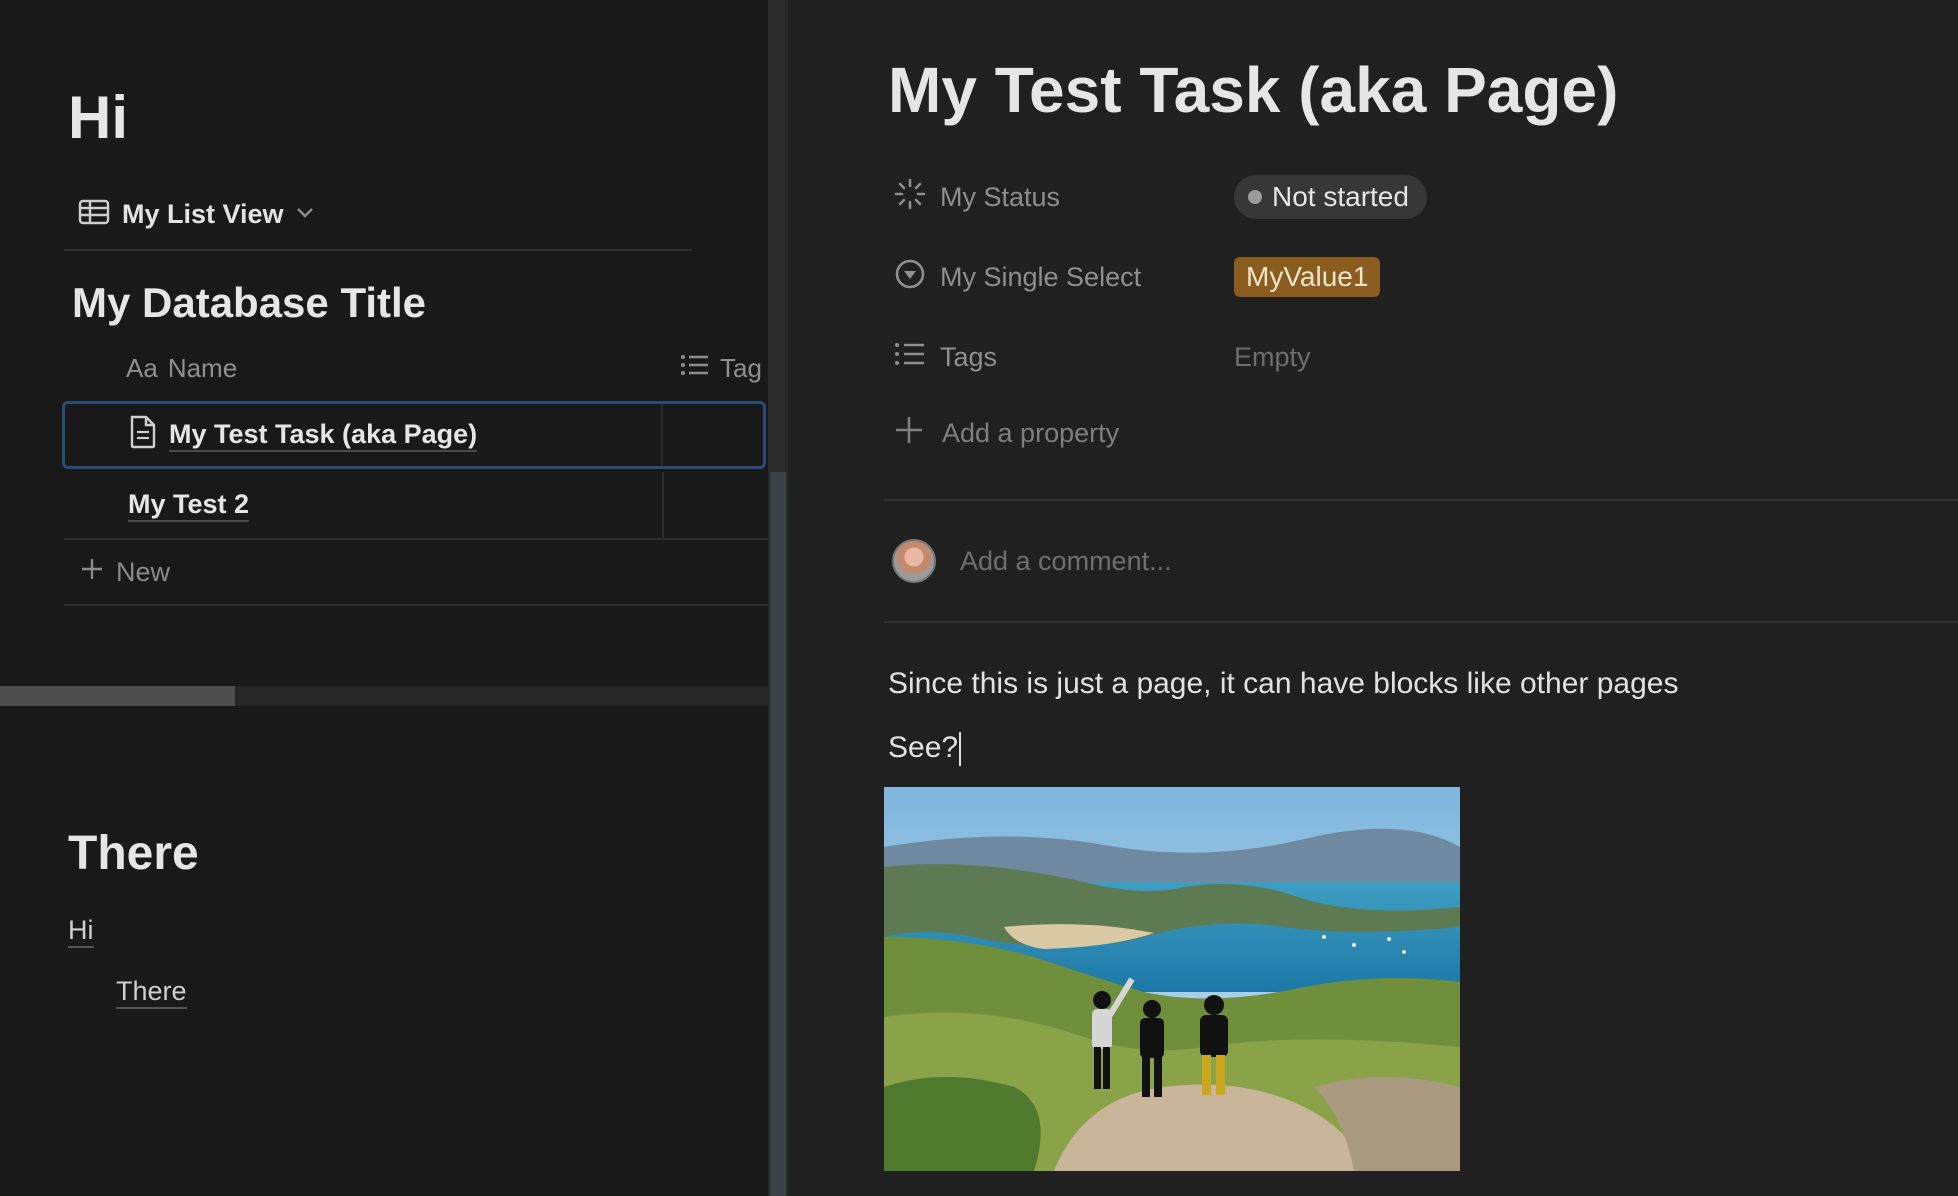 Image resolution: width=1958 pixels, height=1196 pixels. Describe the element at coordinates (142, 367) in the screenshot. I see `text-type-icon: Aa` at that location.